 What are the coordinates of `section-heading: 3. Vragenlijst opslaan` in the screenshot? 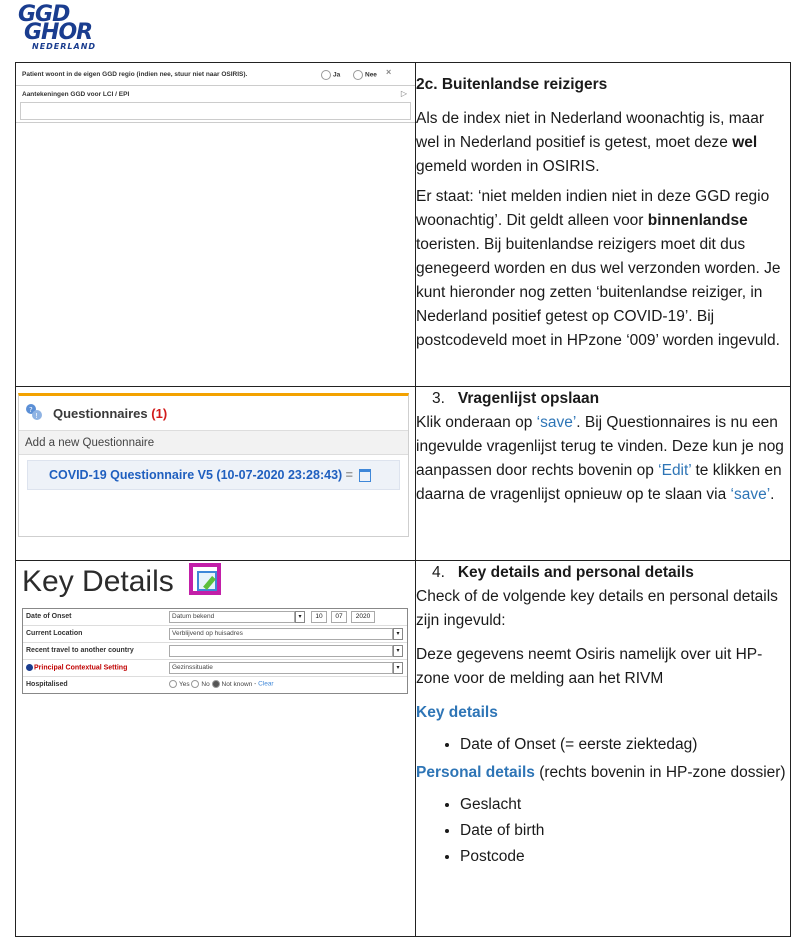 It's located at (516, 398).